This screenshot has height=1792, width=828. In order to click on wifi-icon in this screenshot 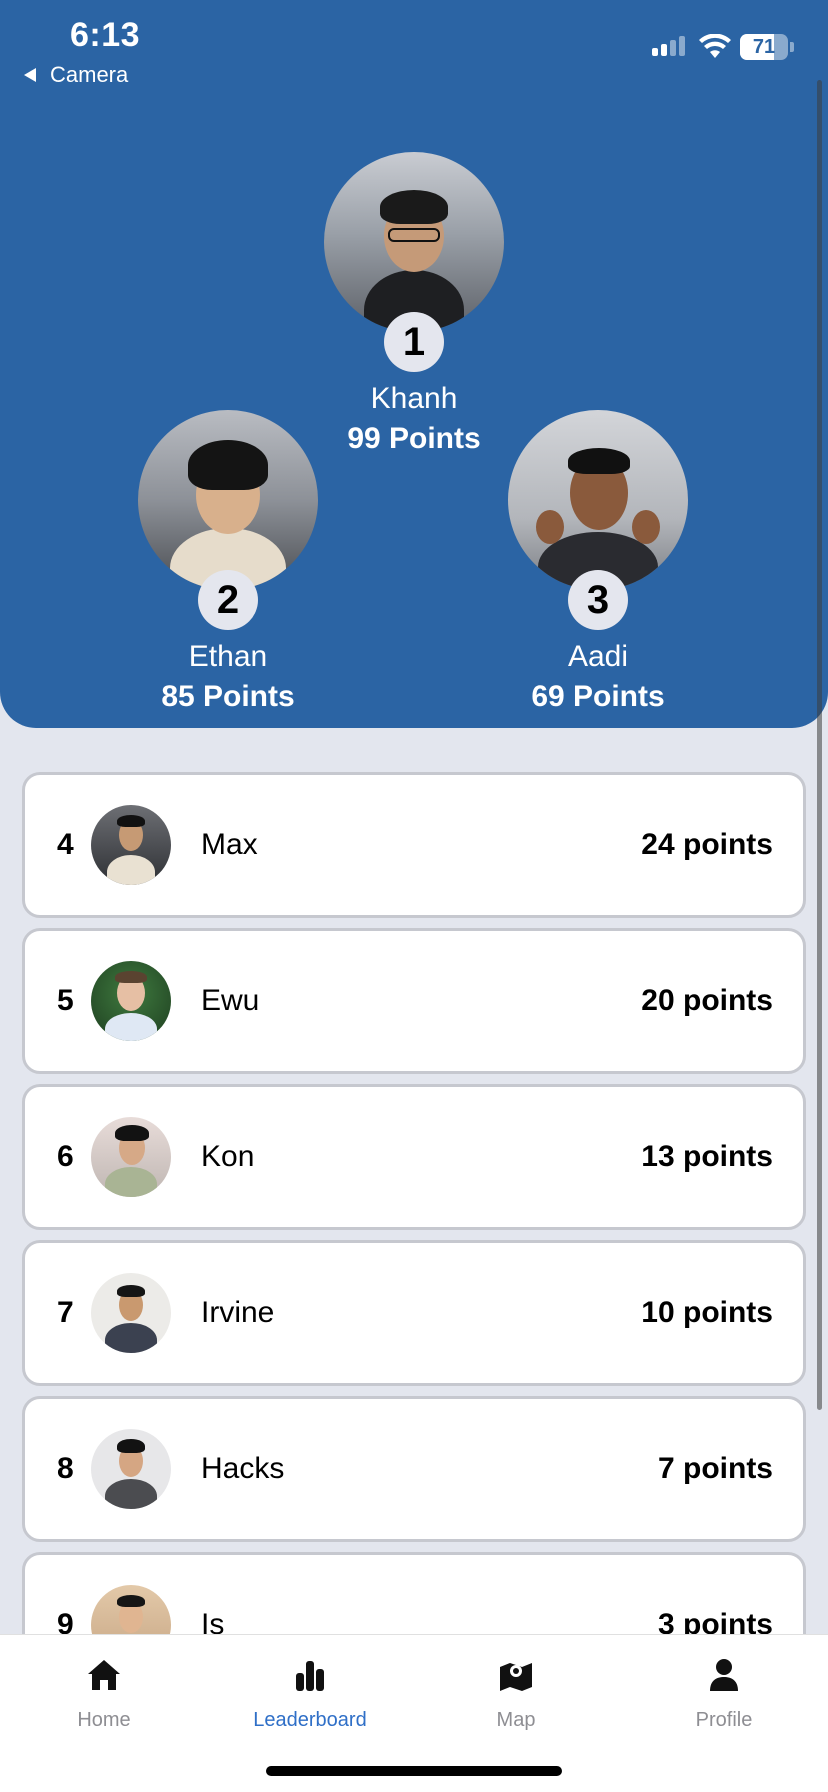, I will do `click(715, 46)`.